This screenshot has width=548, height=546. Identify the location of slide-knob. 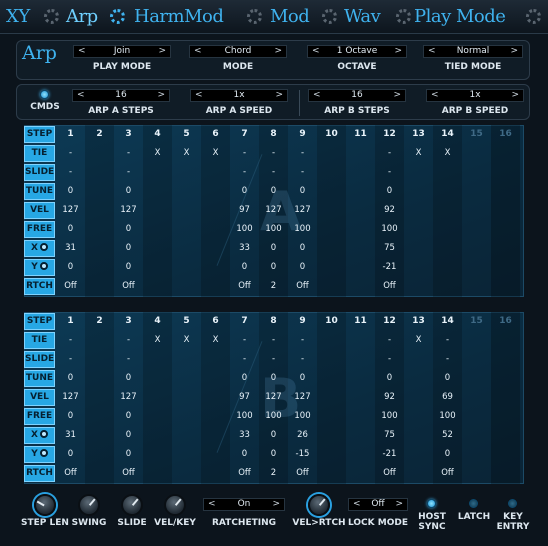
(132, 505).